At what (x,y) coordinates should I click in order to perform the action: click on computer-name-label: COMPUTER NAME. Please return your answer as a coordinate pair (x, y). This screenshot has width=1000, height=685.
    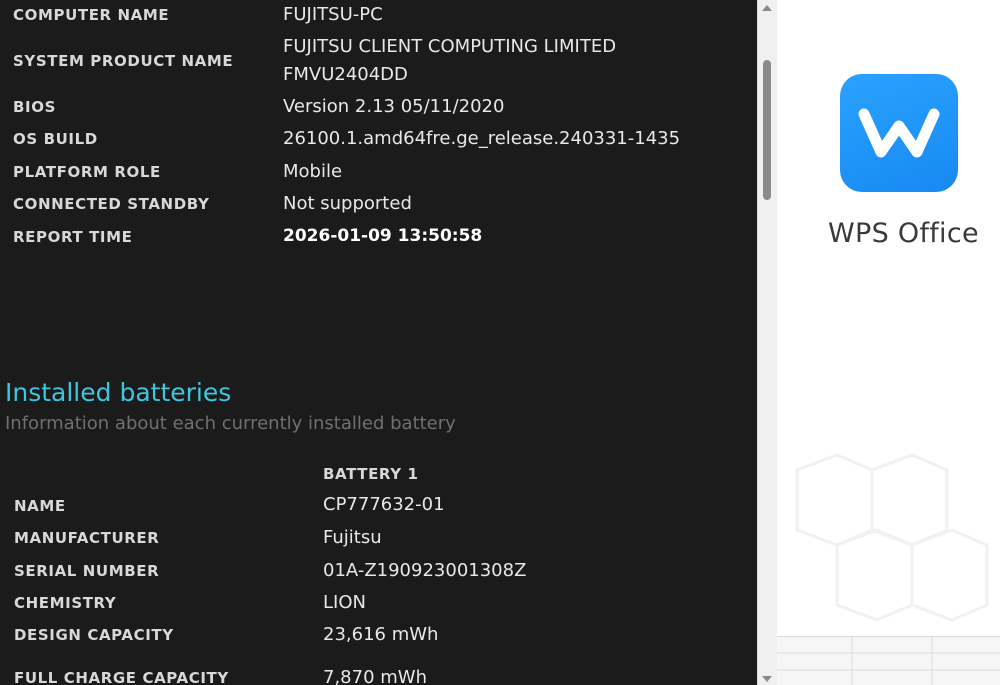
    Looking at the image, I should click on (91, 15).